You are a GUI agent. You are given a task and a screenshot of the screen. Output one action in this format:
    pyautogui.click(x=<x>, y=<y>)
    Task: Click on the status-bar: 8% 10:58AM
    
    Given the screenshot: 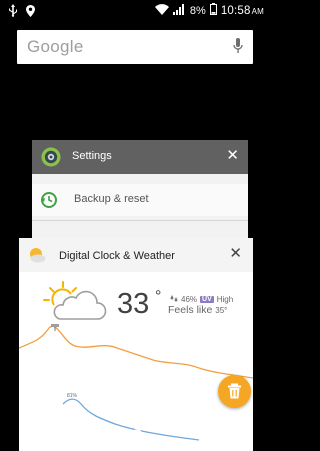 What is the action you would take?
    pyautogui.click(x=135, y=11)
    